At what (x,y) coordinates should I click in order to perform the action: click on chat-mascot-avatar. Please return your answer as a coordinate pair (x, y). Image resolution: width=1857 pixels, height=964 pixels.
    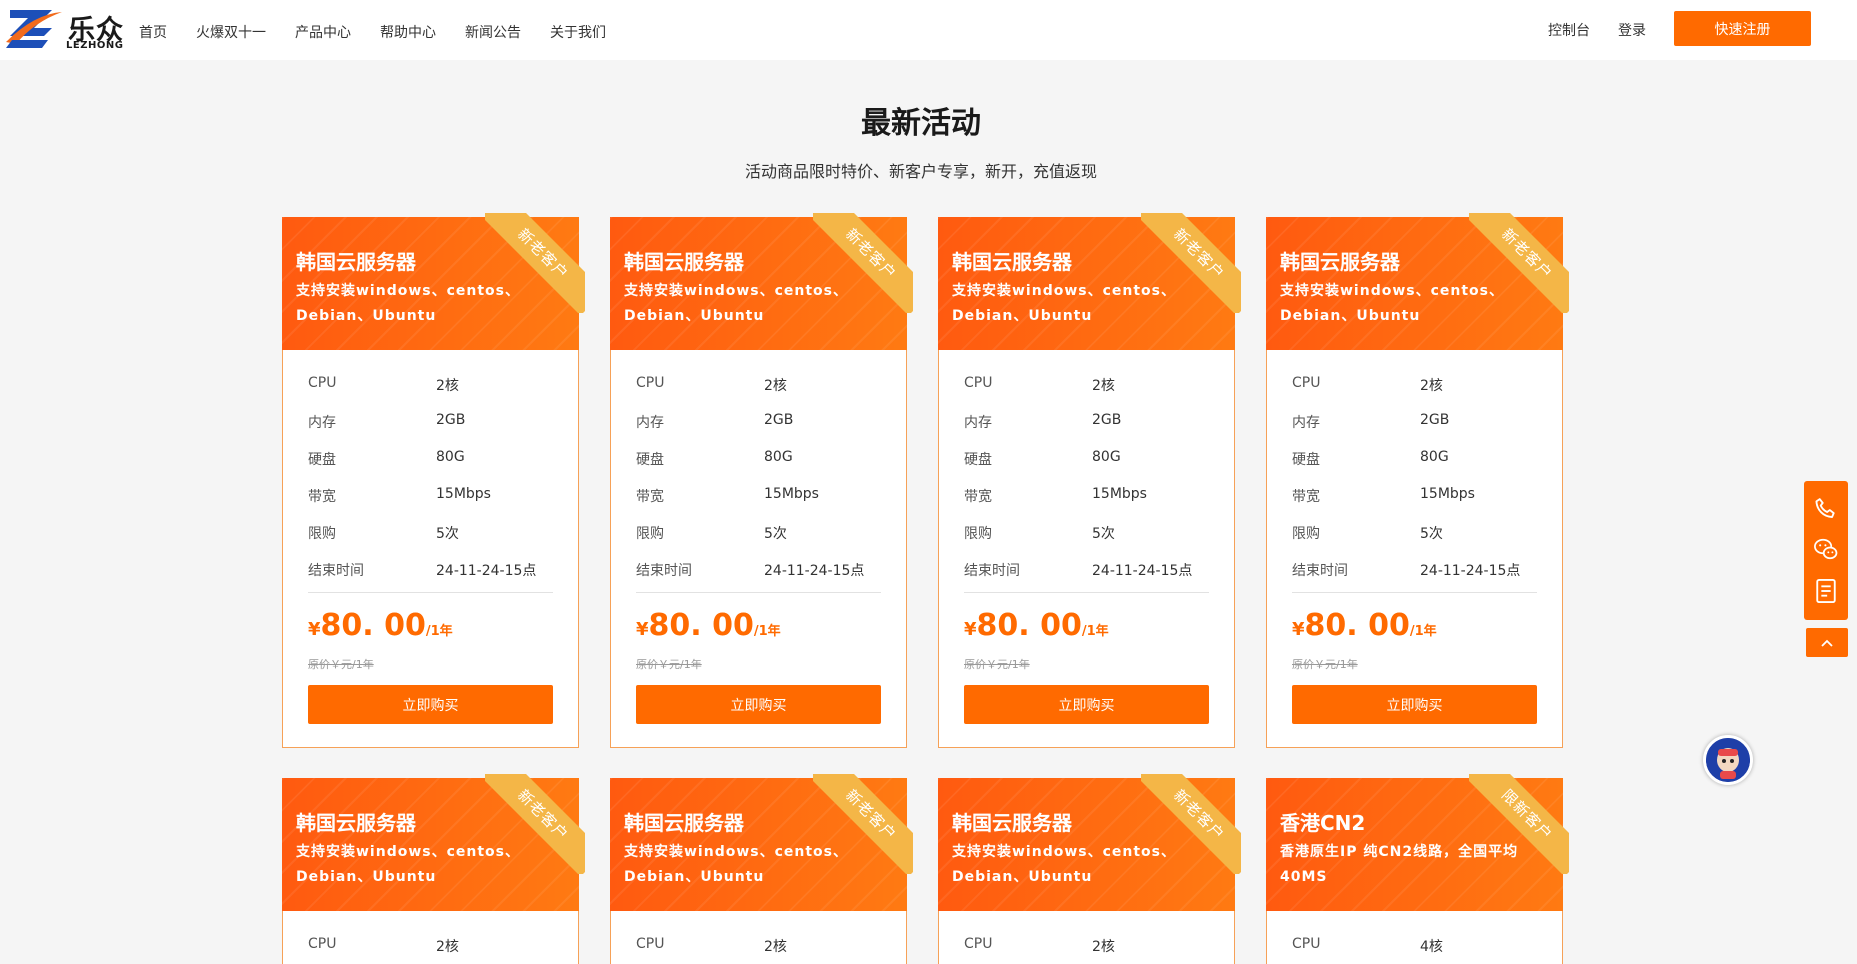
    Looking at the image, I should click on (1728, 760).